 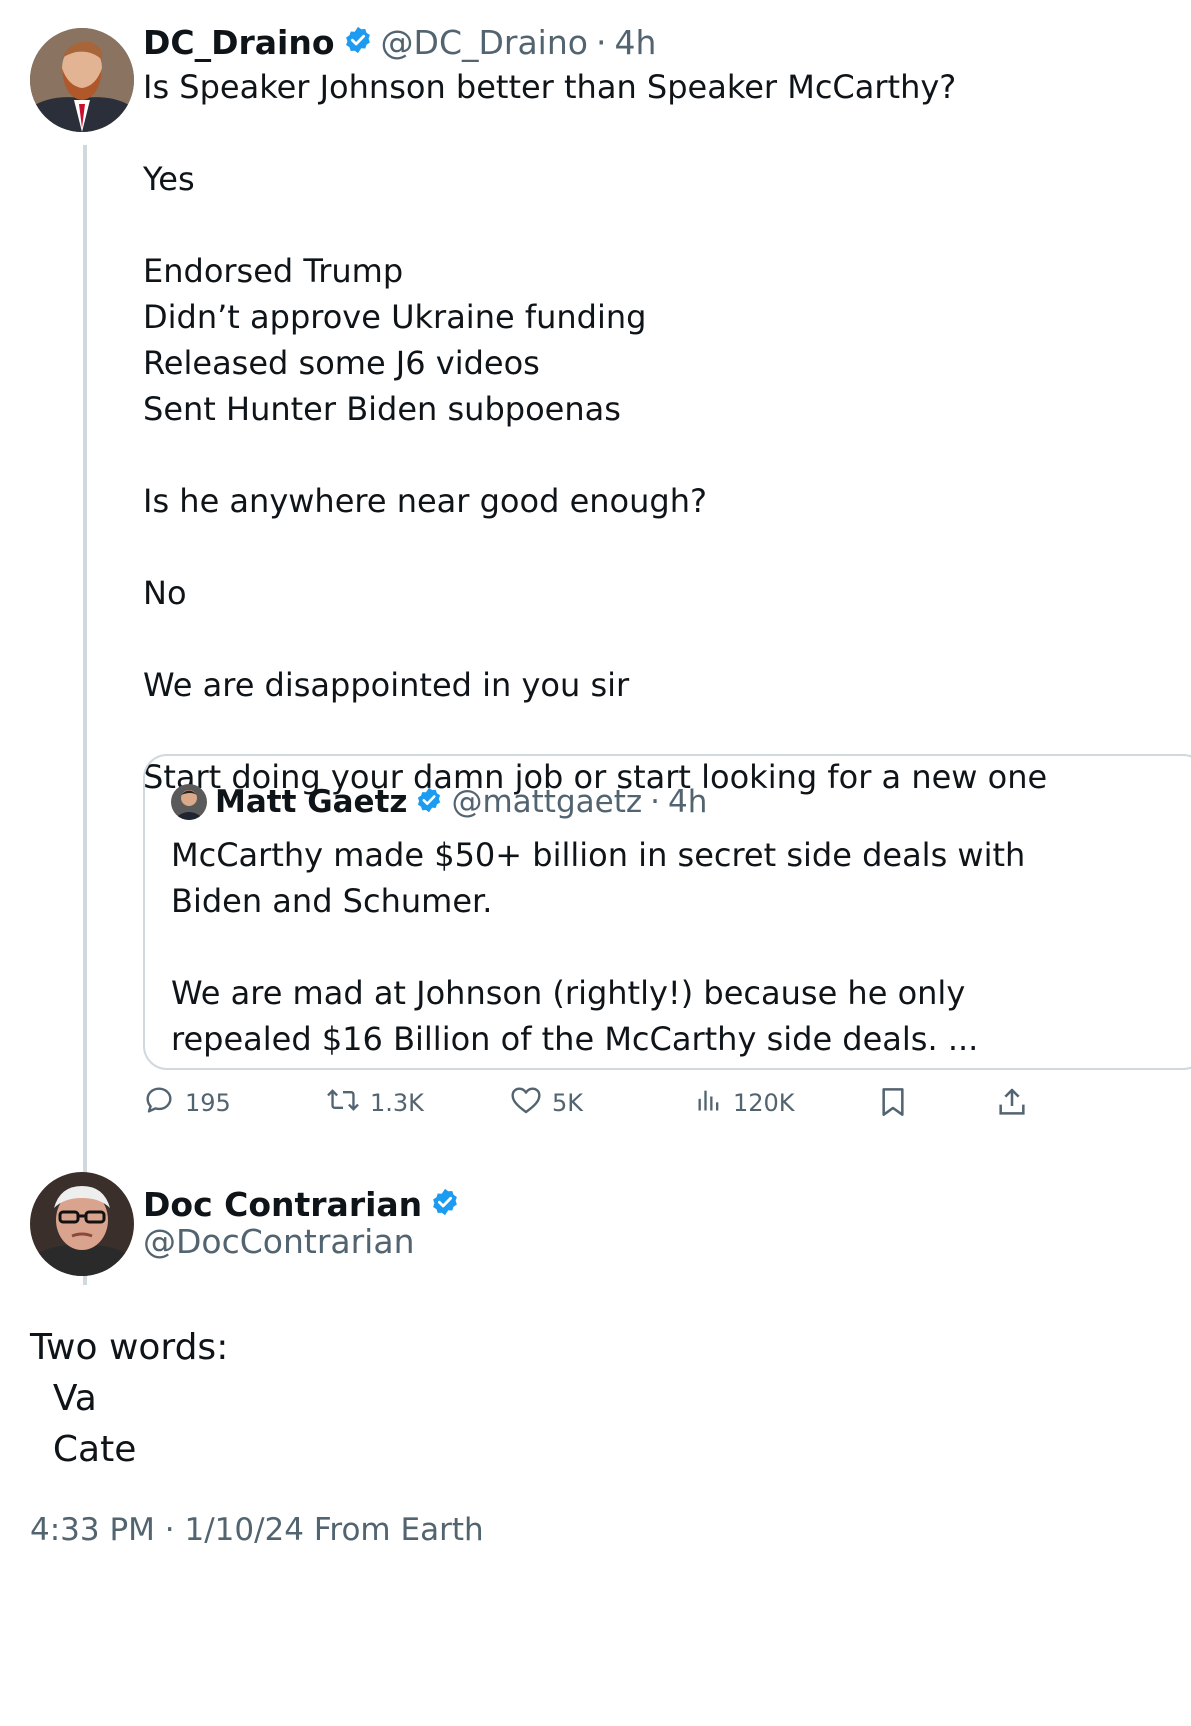 What do you see at coordinates (546, 1103) in the screenshot?
I see `like-button: 5K` at bounding box center [546, 1103].